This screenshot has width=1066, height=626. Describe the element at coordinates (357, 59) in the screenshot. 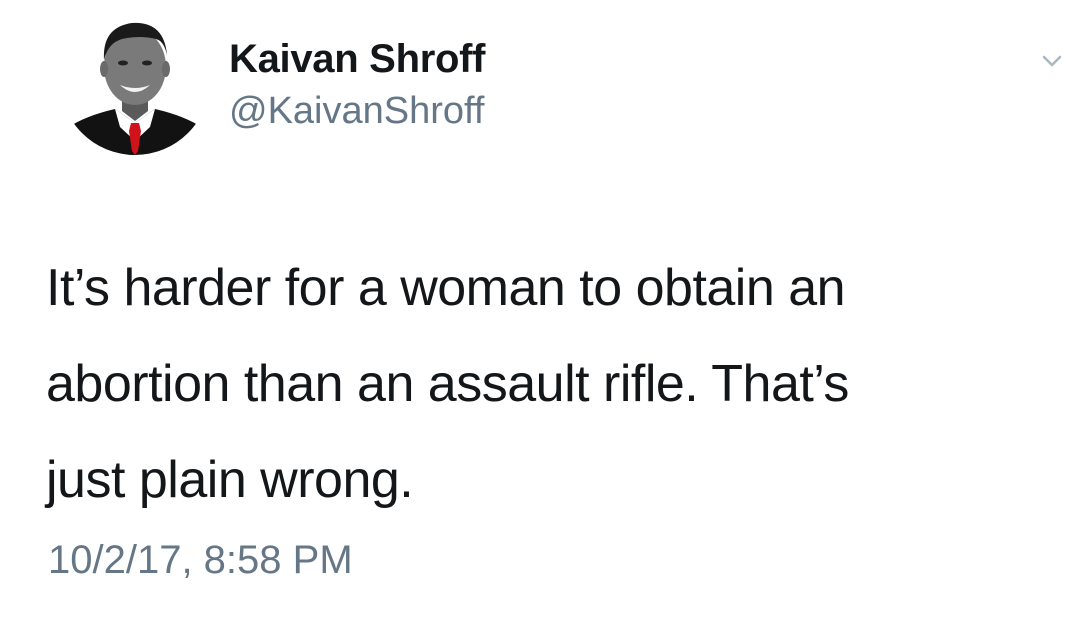

I see `author-name: Kaivan Shroff` at that location.